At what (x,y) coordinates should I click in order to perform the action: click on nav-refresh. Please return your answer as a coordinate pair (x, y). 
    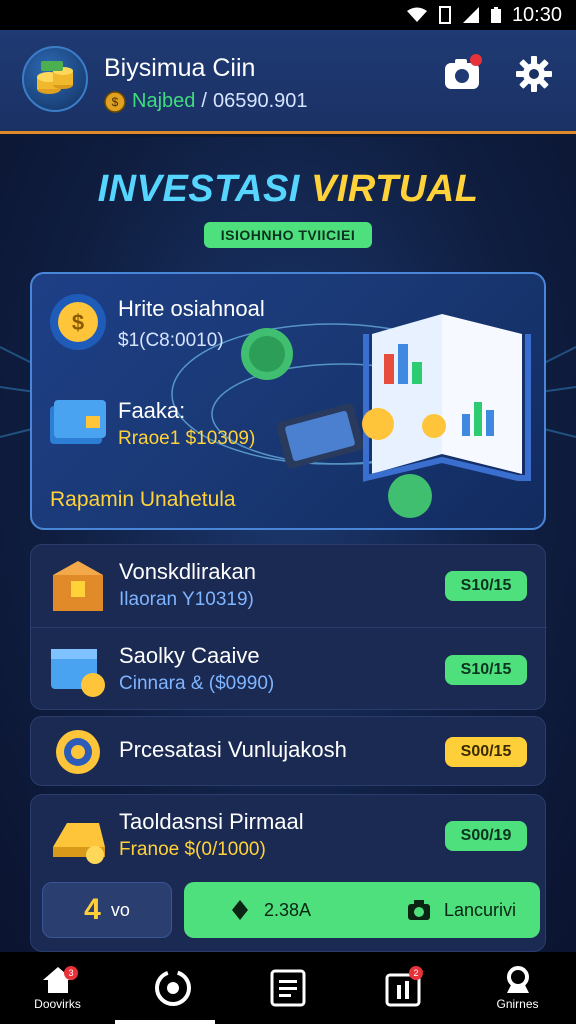
    Looking at the image, I should click on (172, 988).